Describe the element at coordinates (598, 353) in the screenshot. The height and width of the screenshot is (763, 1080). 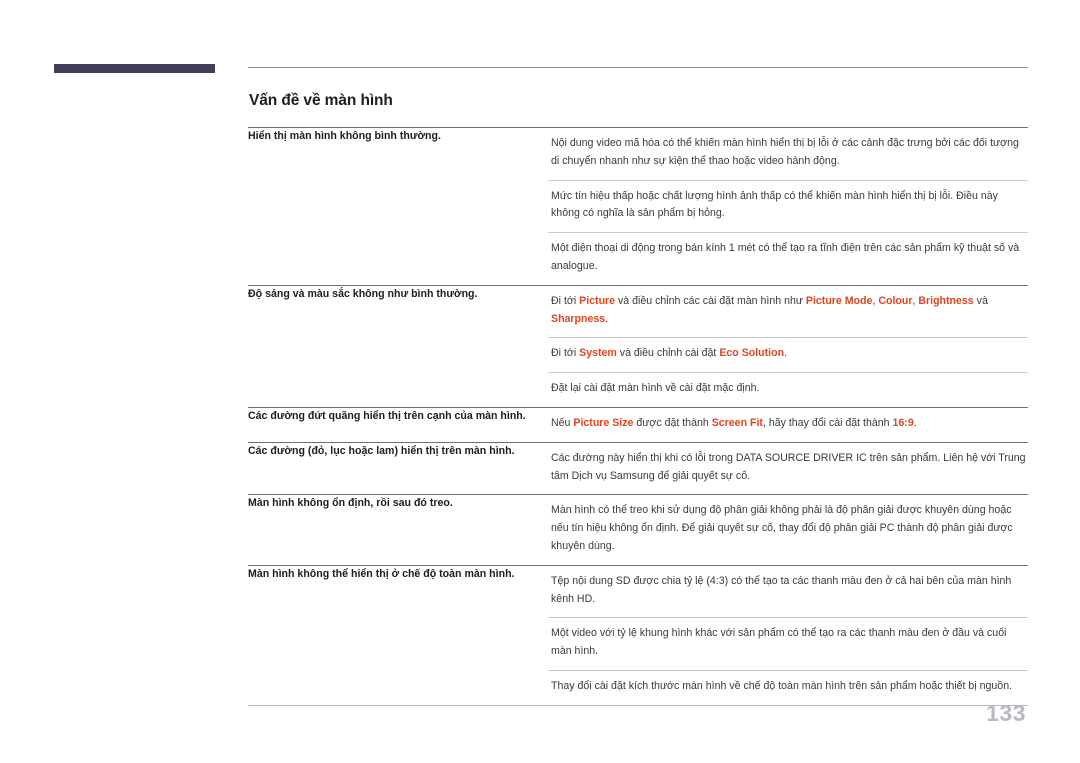
I see `menu-term: System` at that location.